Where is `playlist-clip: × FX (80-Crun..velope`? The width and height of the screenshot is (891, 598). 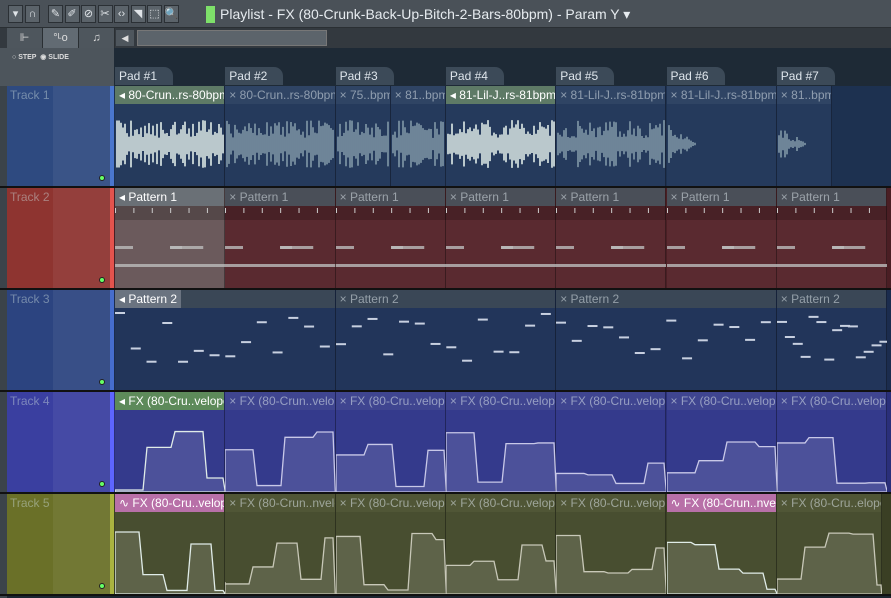
playlist-clip: × FX (80-Crun..velope is located at coordinates (280, 442).